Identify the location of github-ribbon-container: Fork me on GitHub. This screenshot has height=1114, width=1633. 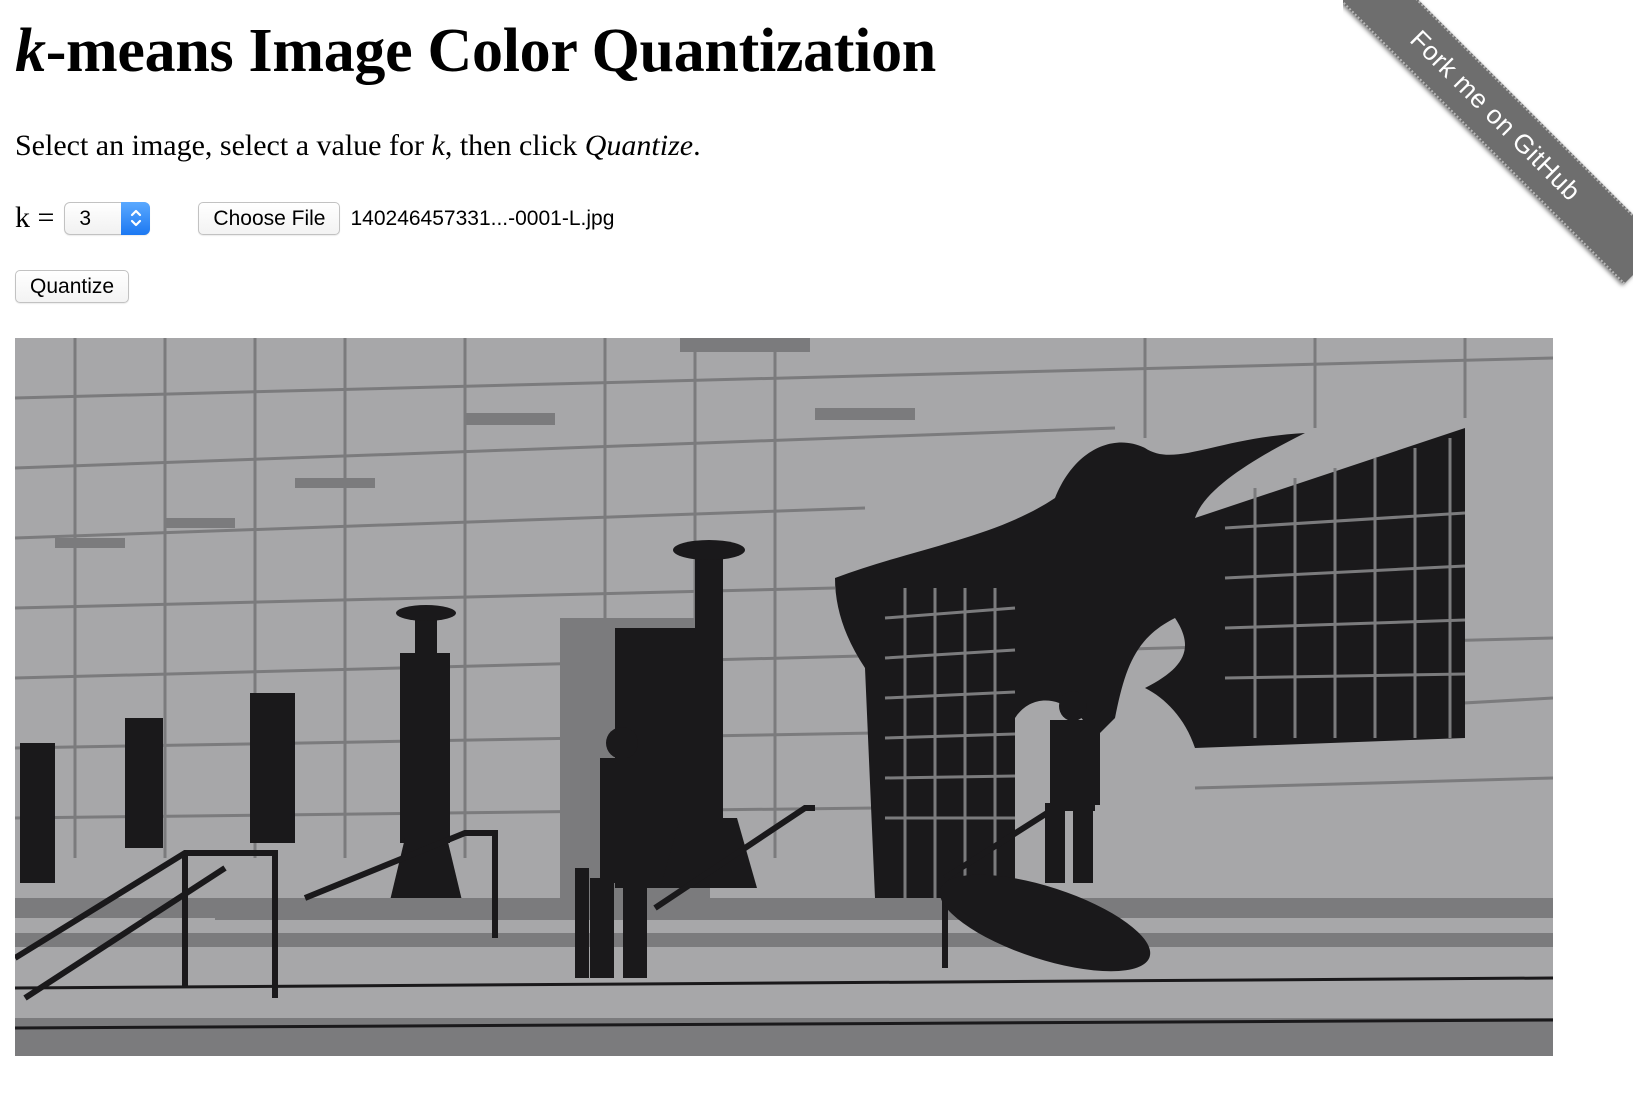
(1488, 145).